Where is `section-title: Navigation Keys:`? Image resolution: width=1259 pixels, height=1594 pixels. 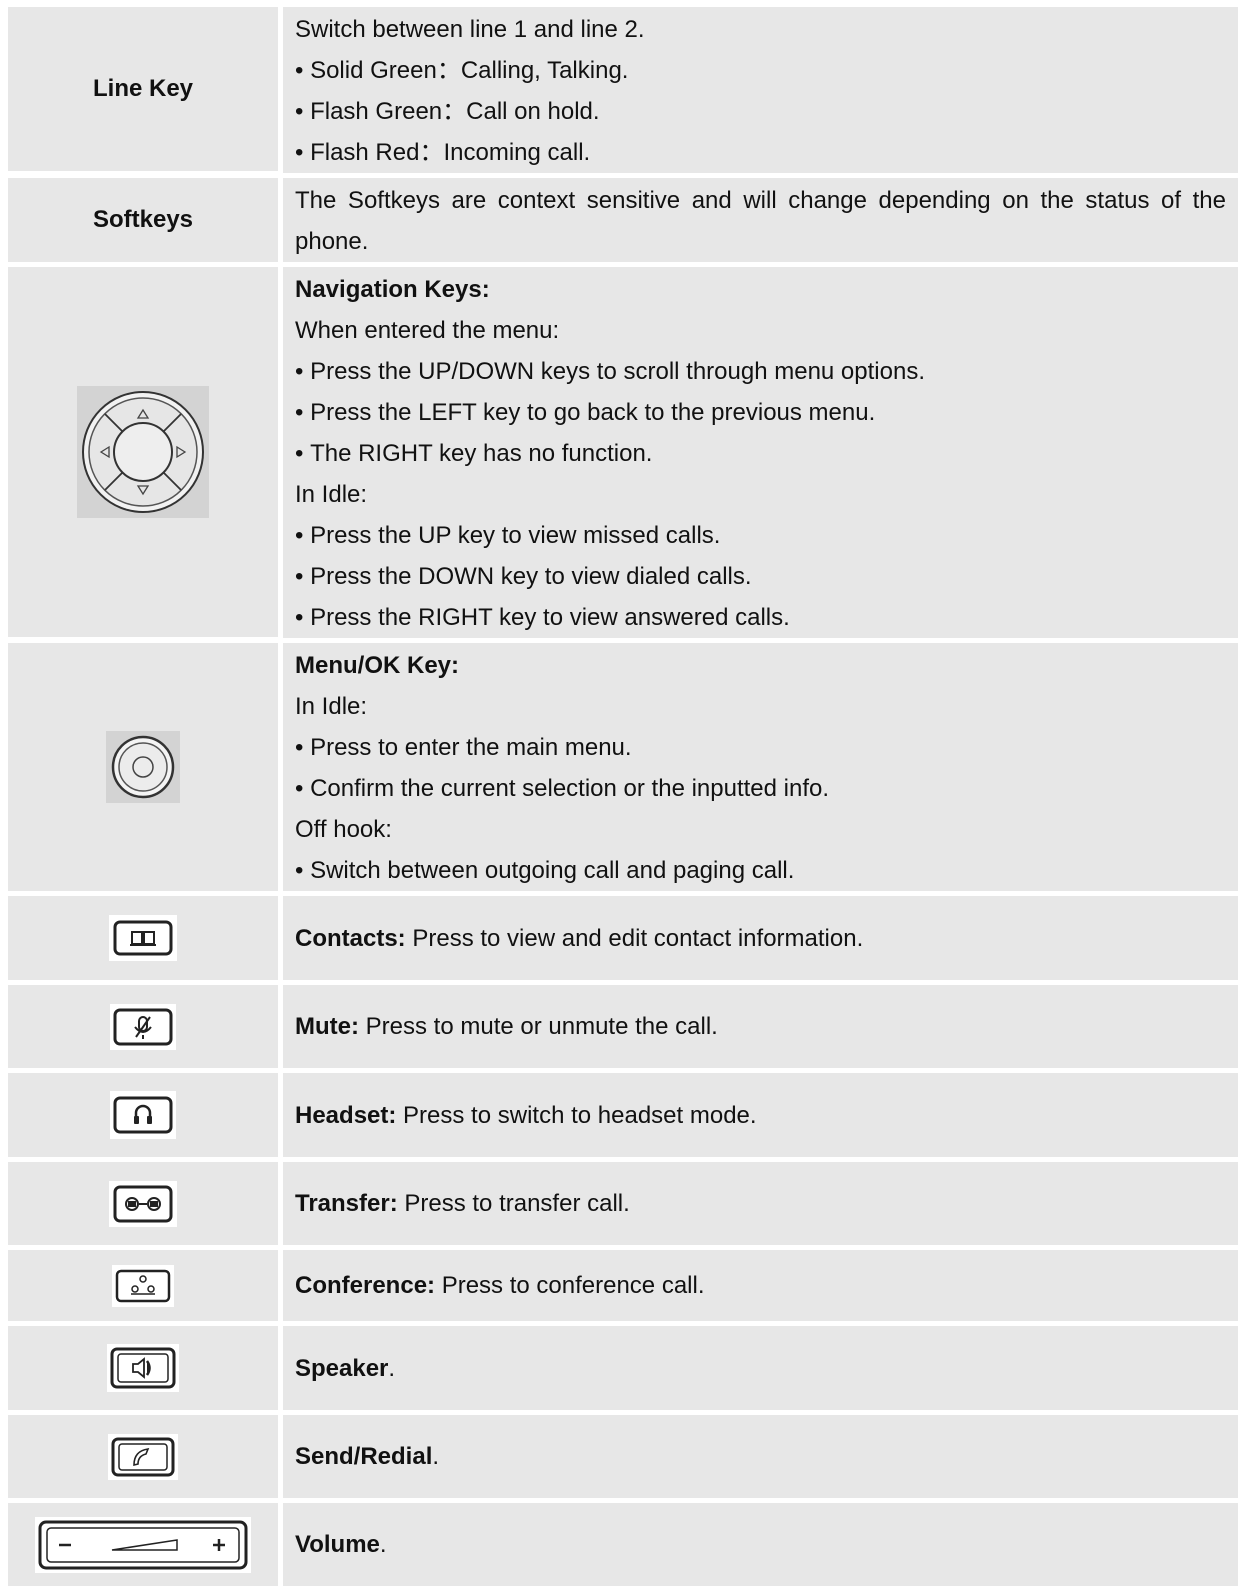
section-title: Navigation Keys: is located at coordinates (392, 289).